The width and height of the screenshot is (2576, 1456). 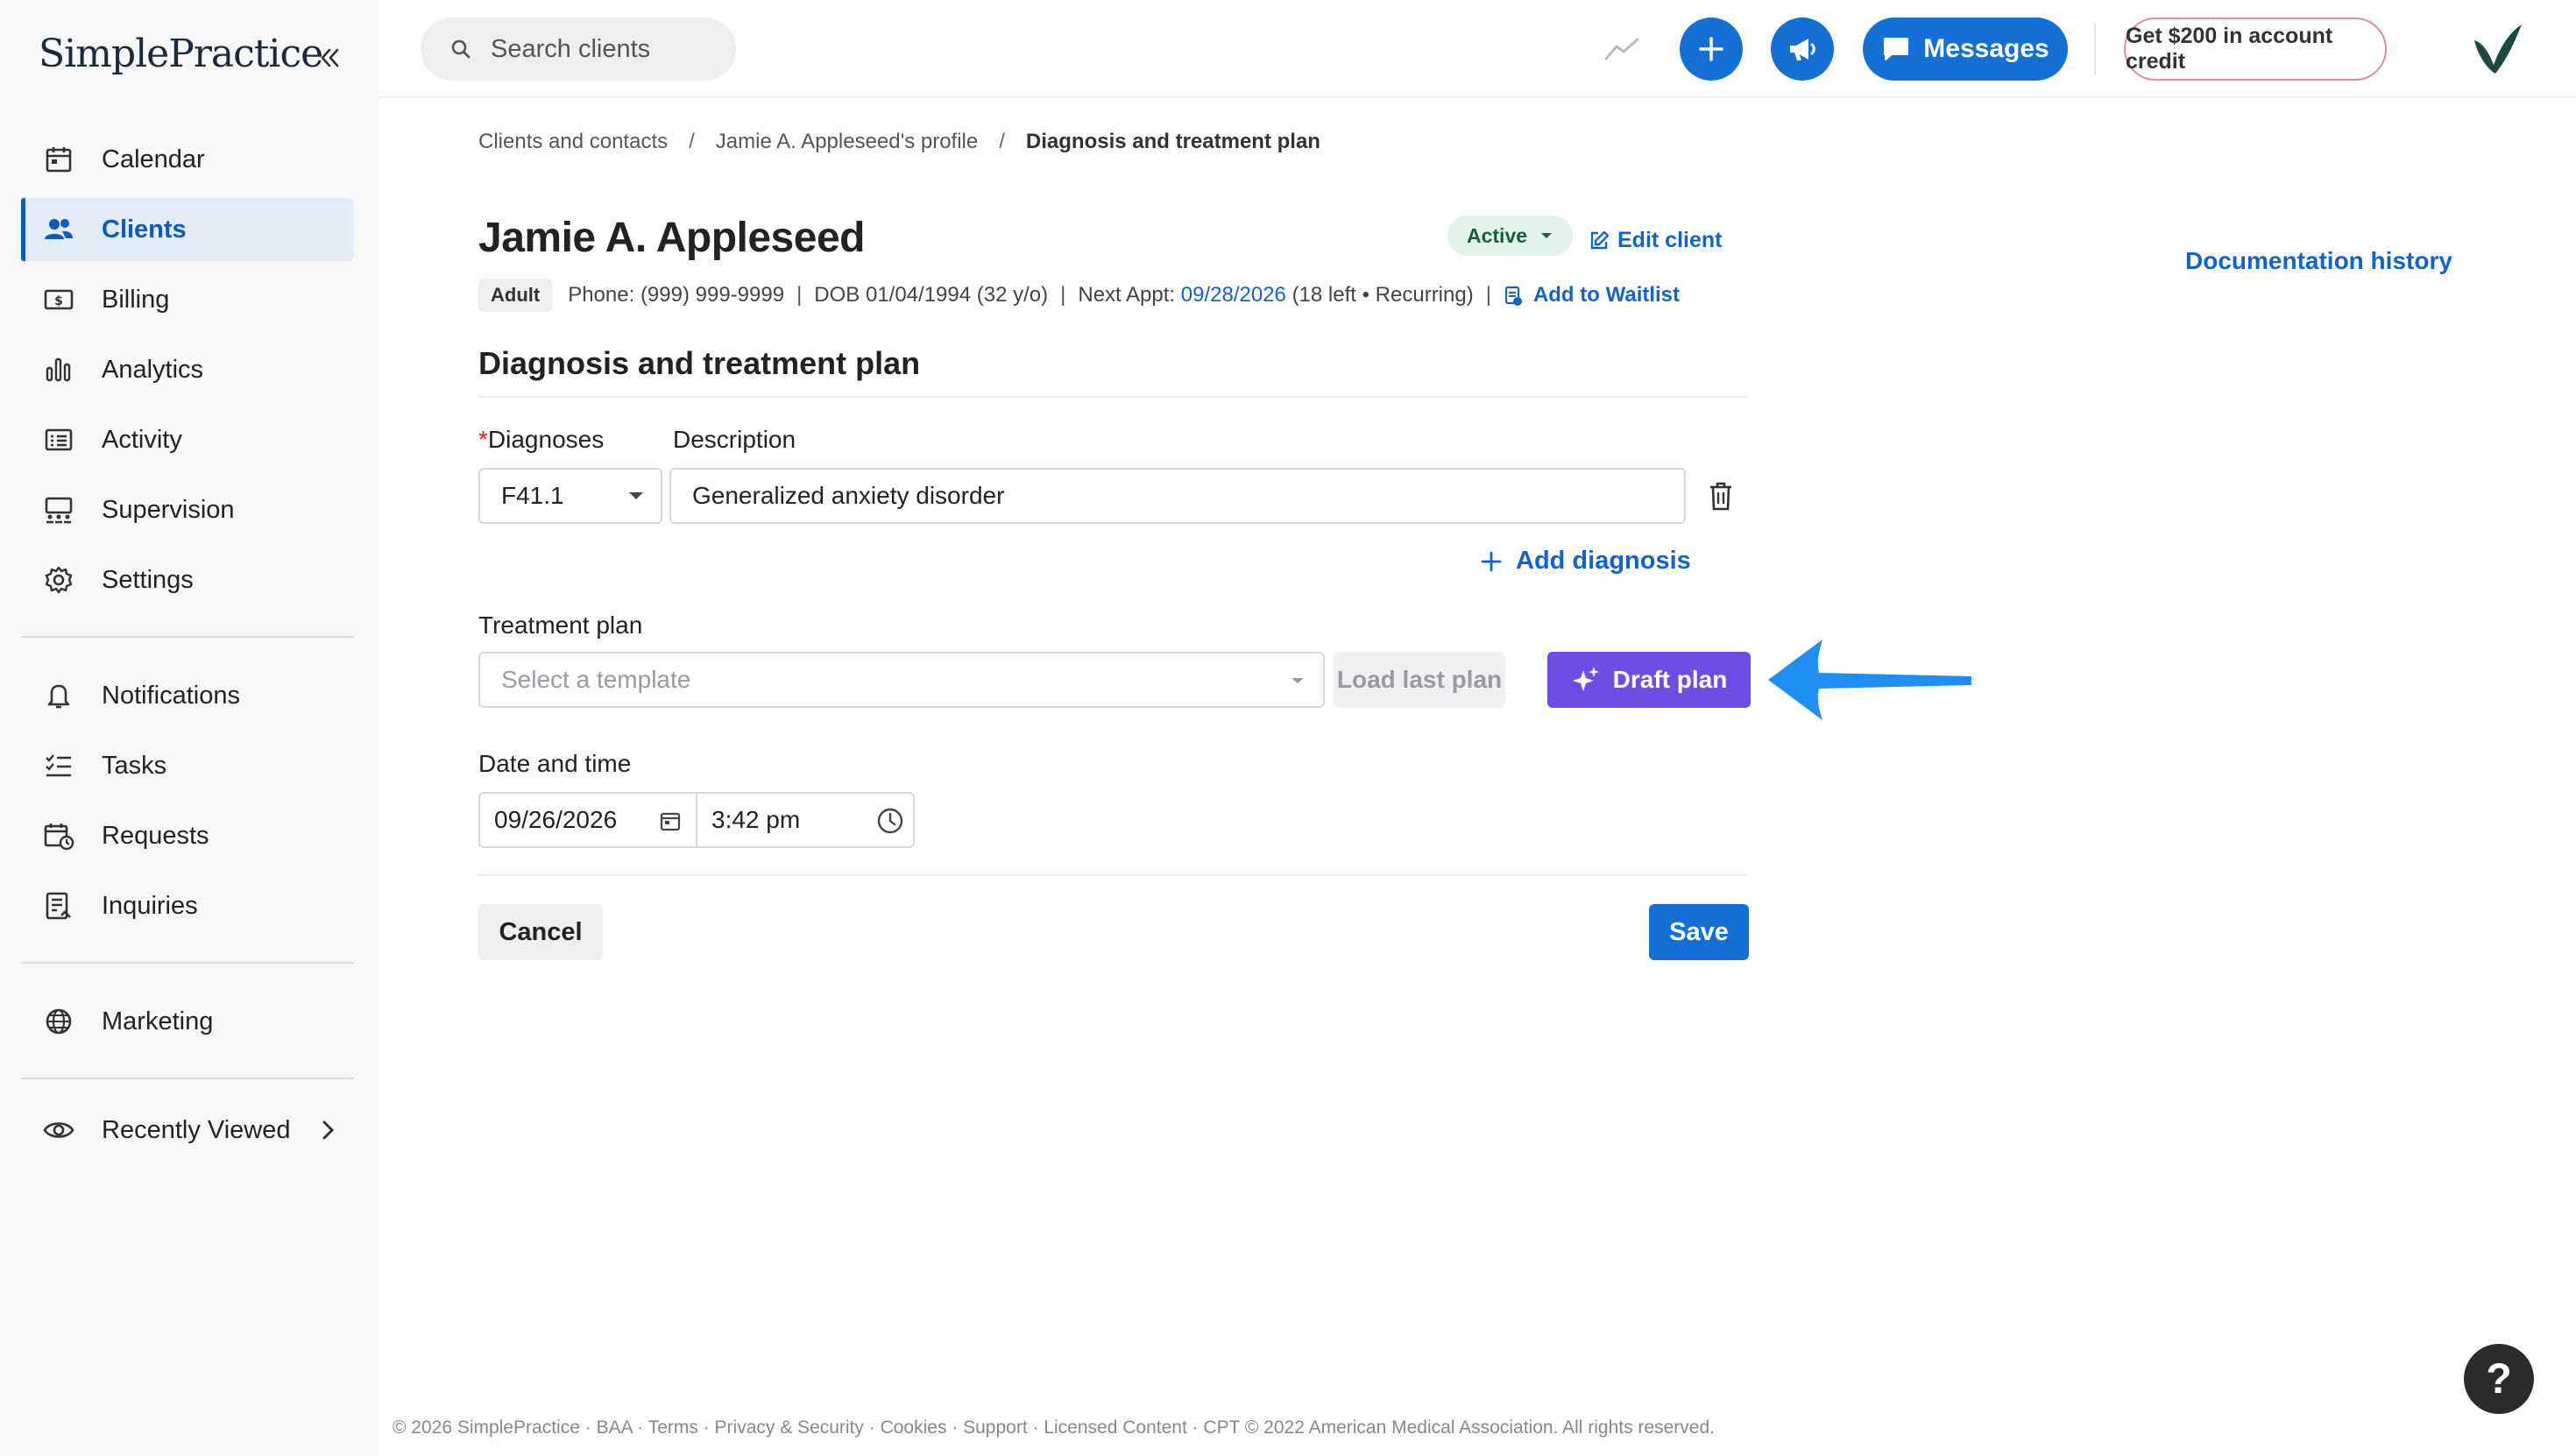 I want to click on analytics-icon, so click(x=58, y=369).